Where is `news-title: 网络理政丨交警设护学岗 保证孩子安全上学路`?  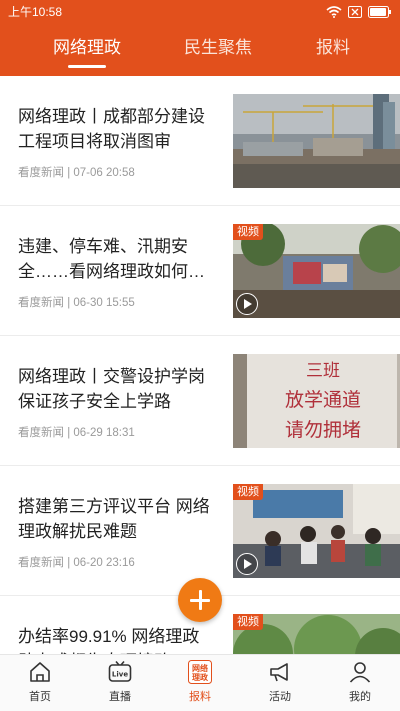
news-title: 网络理政丨交警设护学岗 保证孩子安全上学路 is located at coordinates (111, 389).